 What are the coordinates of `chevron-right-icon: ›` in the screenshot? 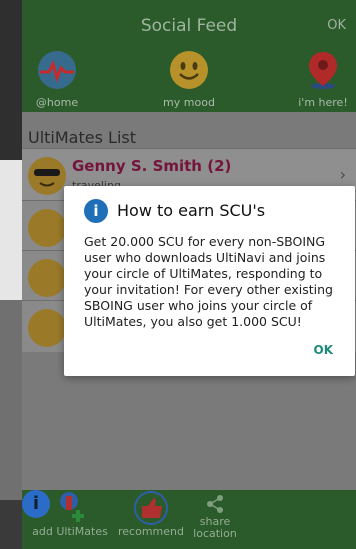 It's located at (342, 174).